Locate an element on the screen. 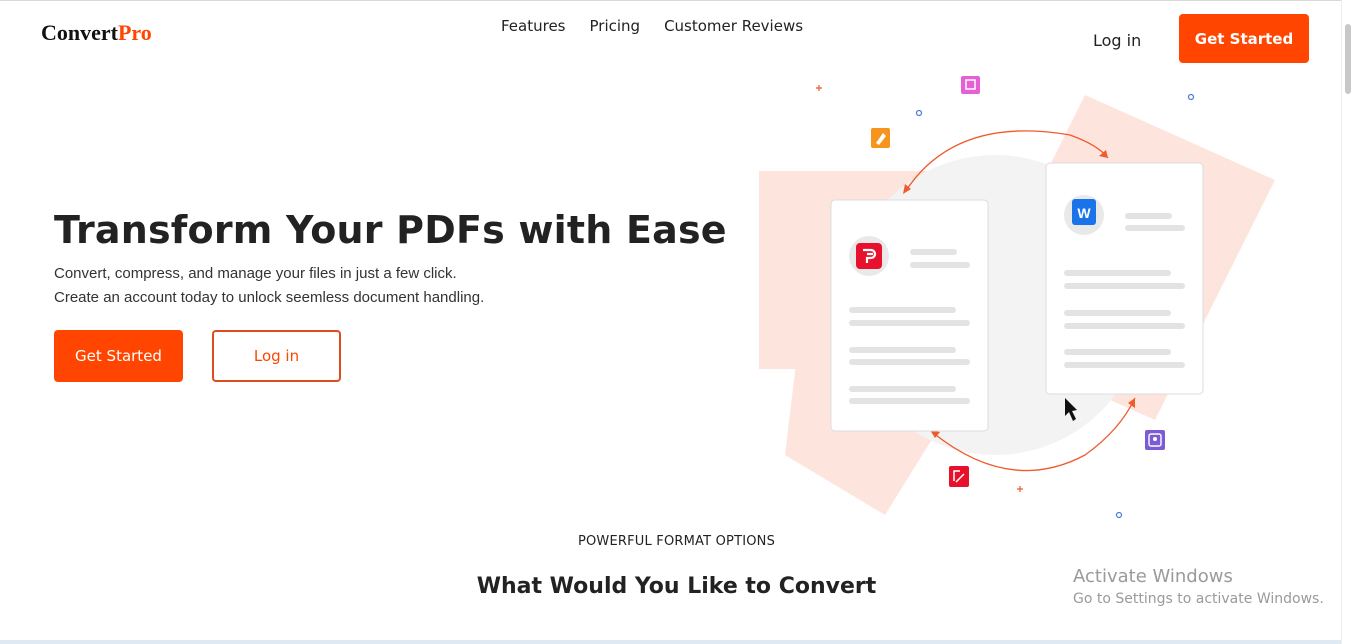 Image resolution: width=1353 pixels, height=644 pixels. nav-features: Features is located at coordinates (533, 26).